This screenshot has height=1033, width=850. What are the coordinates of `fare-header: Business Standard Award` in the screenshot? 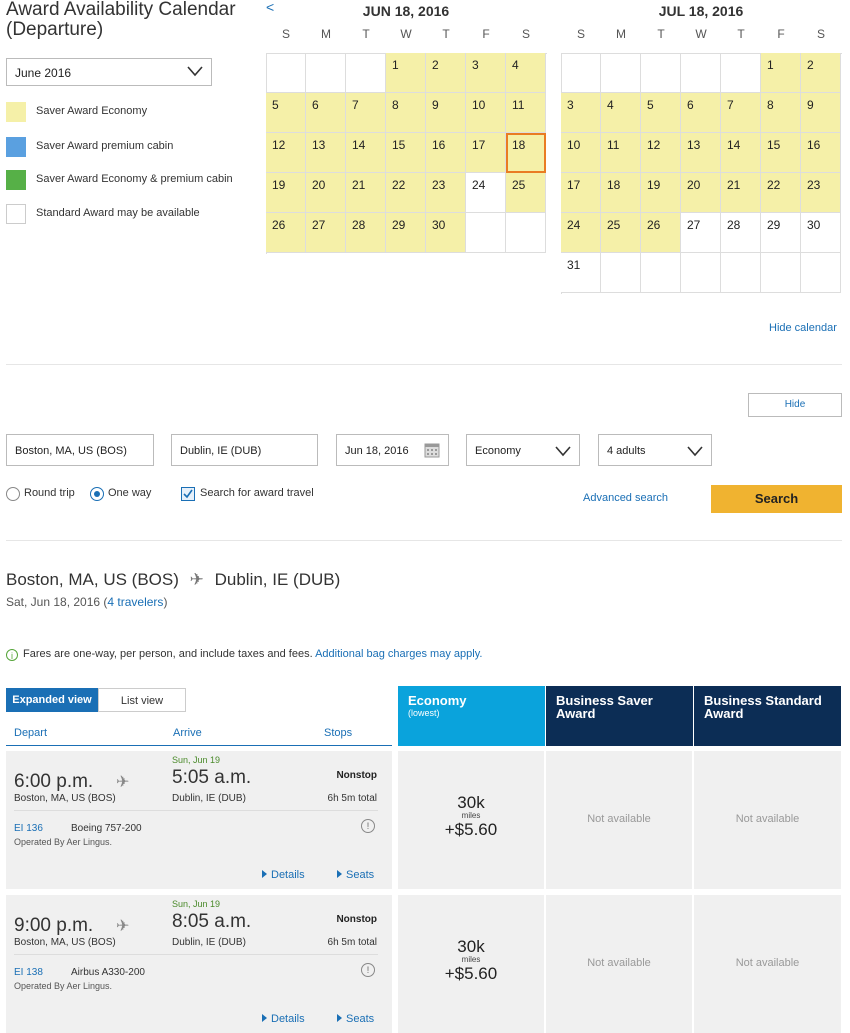 It's located at (767, 716).